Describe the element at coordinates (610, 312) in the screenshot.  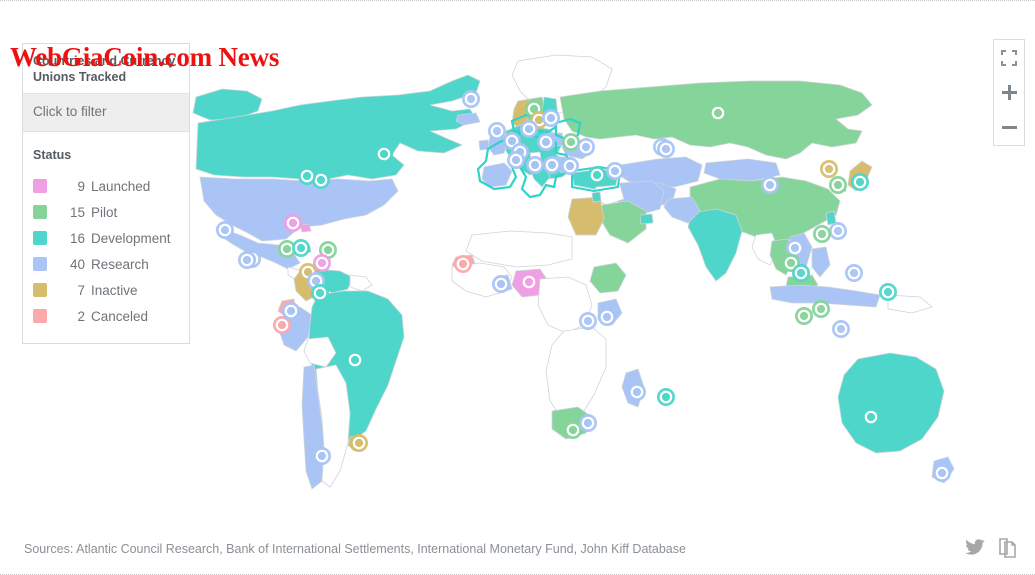
I see `region-kenya` at that location.